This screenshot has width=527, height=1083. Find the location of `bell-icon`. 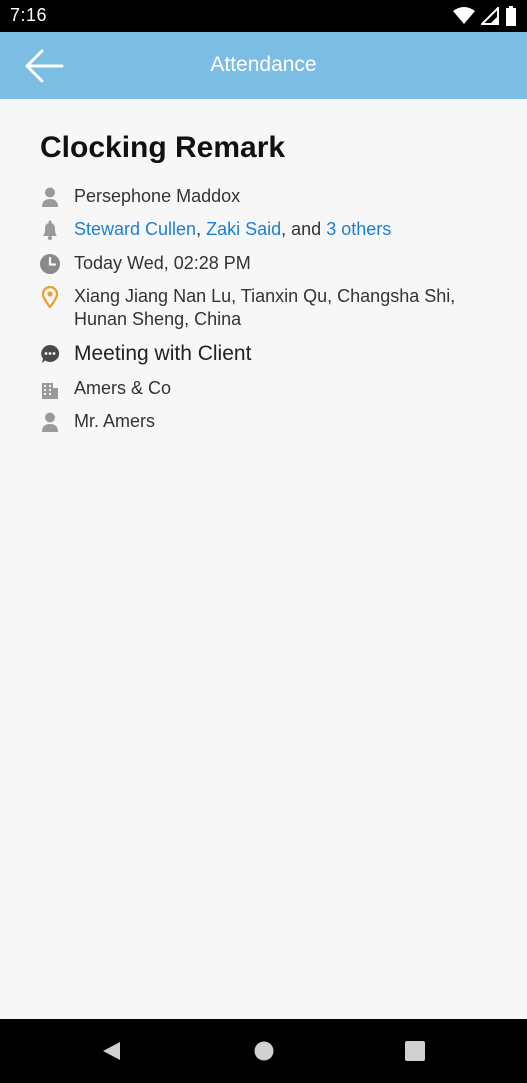

bell-icon is located at coordinates (50, 230).